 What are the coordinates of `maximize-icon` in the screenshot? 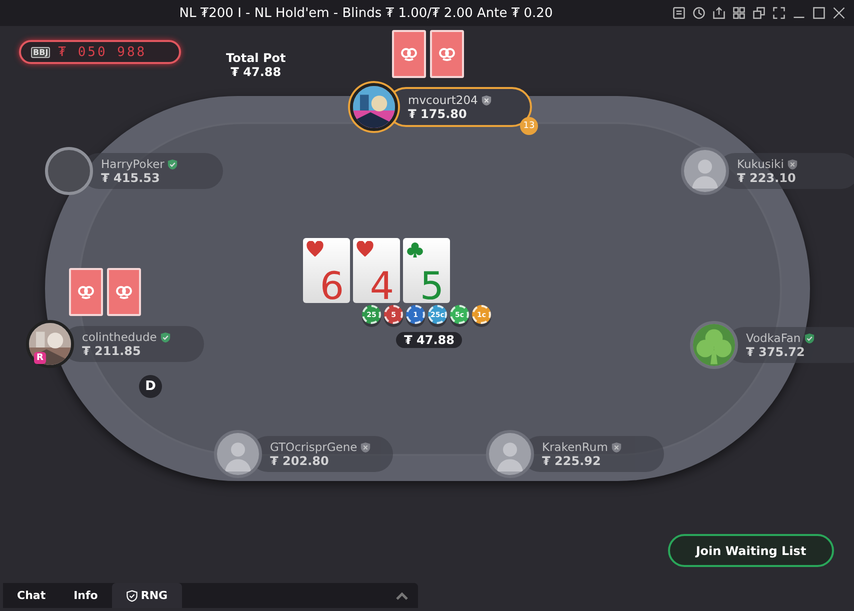 It's located at (819, 13).